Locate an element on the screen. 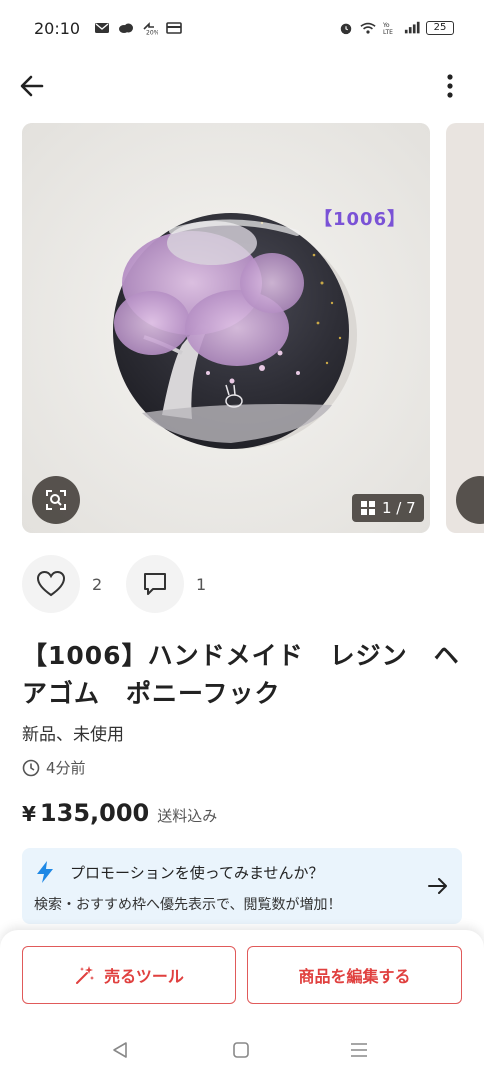  status-time: 20:10 is located at coordinates (57, 28).